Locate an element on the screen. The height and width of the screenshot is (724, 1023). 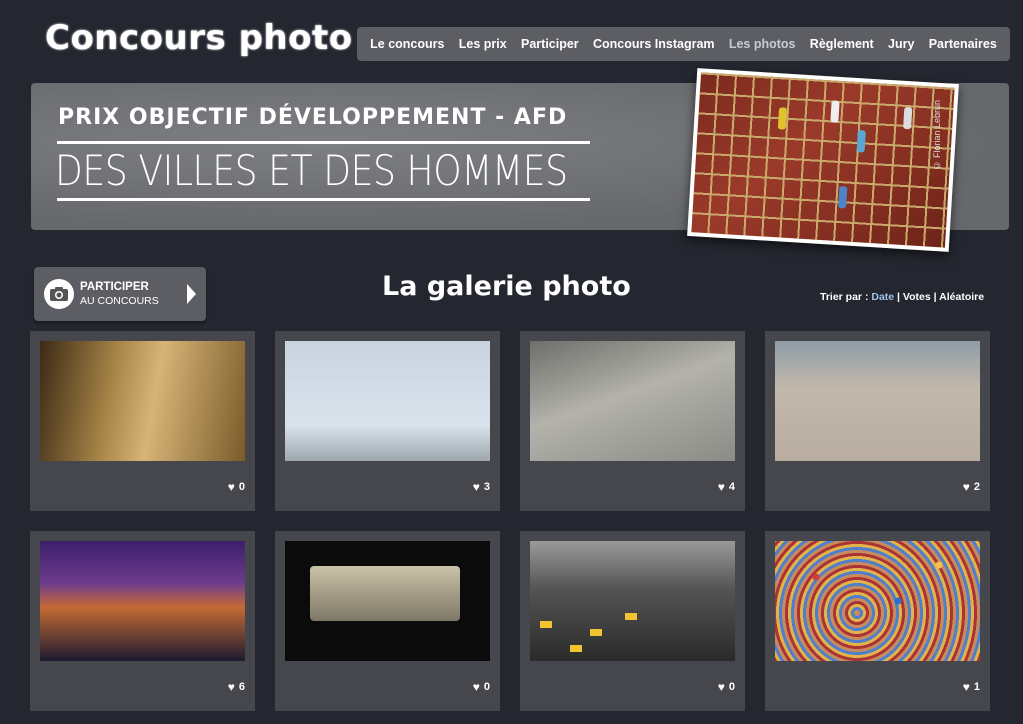
participate-button: PARTICIPER AU CONCOURS is located at coordinates (120, 294).